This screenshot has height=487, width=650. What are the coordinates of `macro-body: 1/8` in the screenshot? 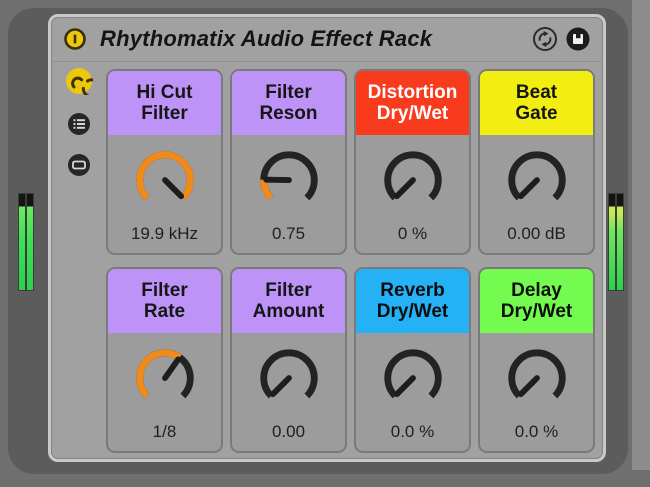 It's located at (164, 392).